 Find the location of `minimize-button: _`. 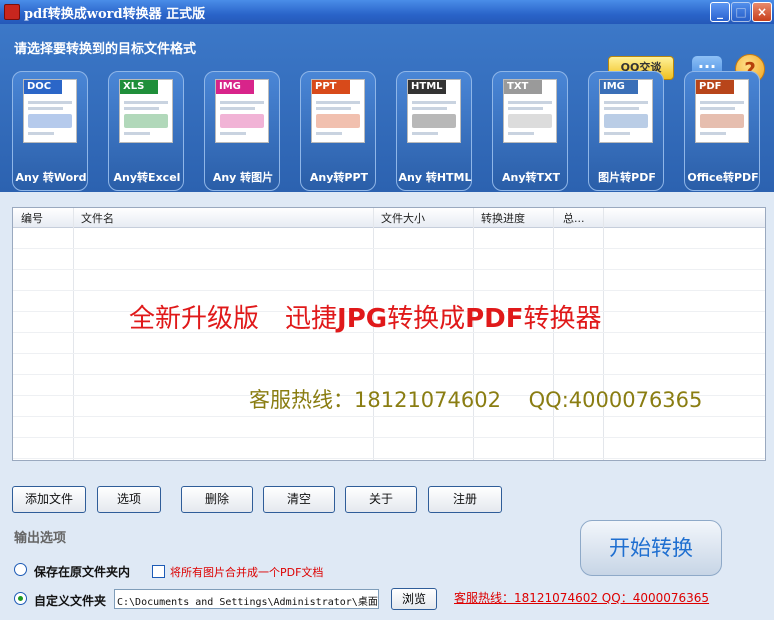

minimize-button: _ is located at coordinates (720, 12).